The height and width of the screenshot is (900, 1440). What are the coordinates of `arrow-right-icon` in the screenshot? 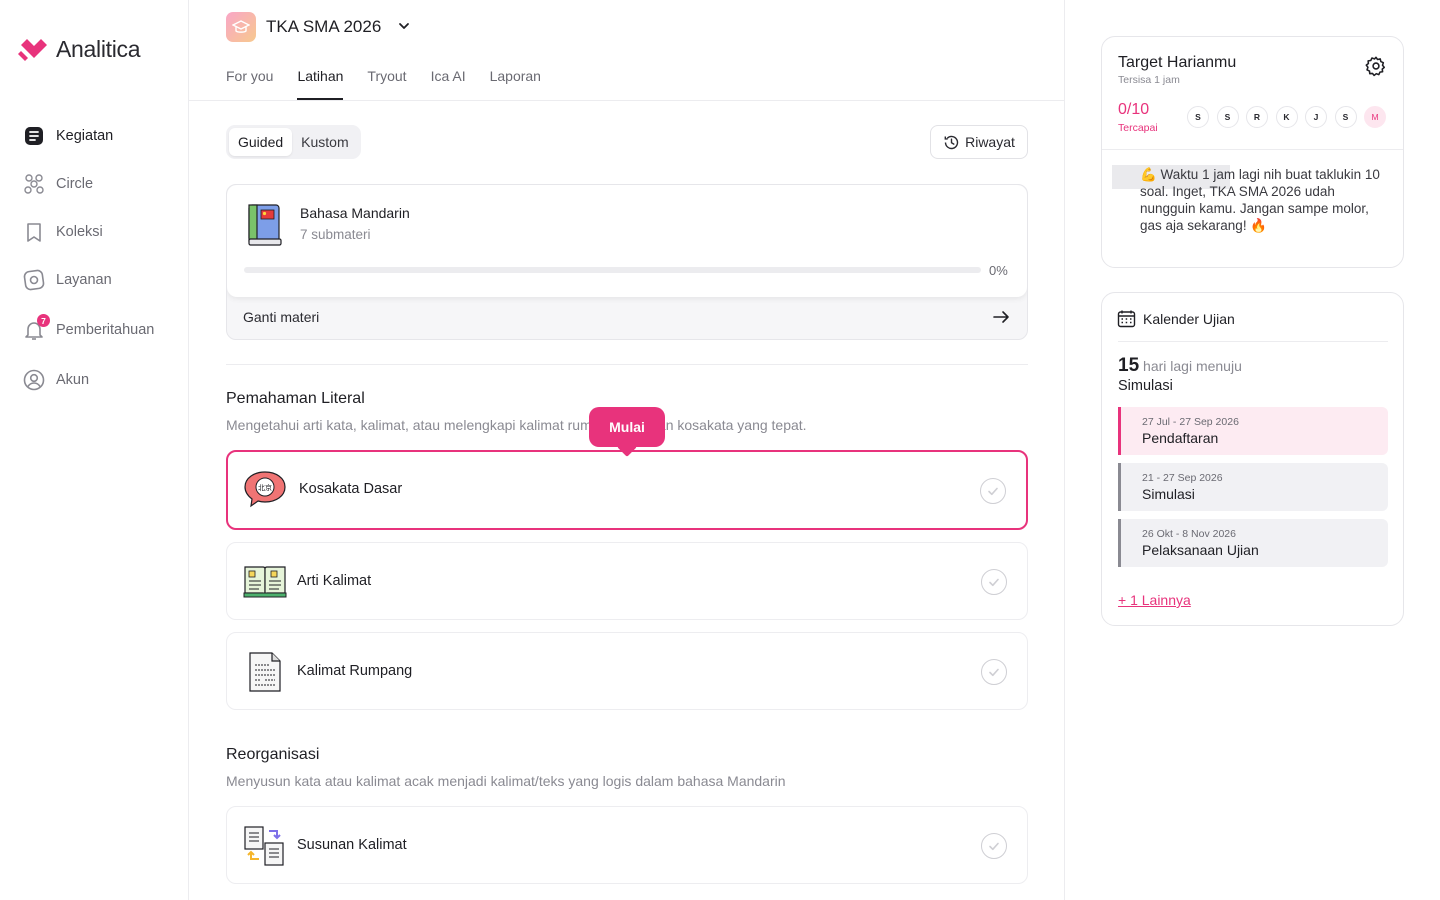 It's located at (1001, 318).